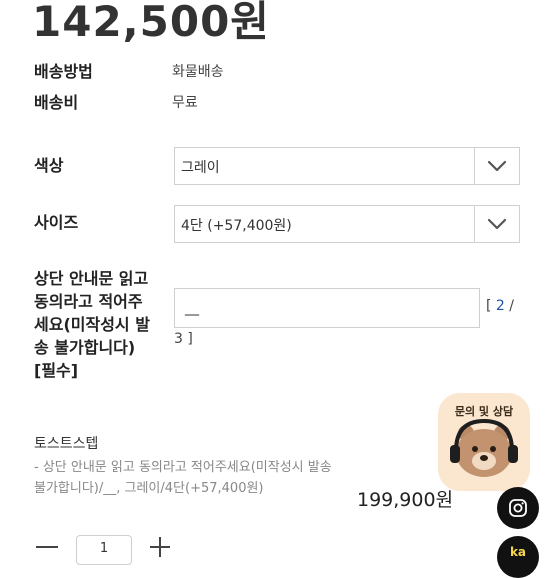 The height and width of the screenshot is (578, 554). I want to click on plus-icon-v, so click(160, 547).